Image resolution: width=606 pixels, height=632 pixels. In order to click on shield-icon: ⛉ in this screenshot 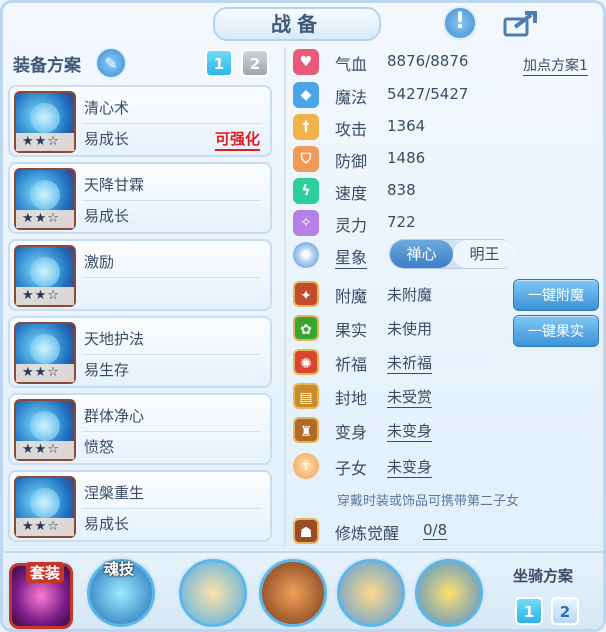, I will do `click(306, 159)`.